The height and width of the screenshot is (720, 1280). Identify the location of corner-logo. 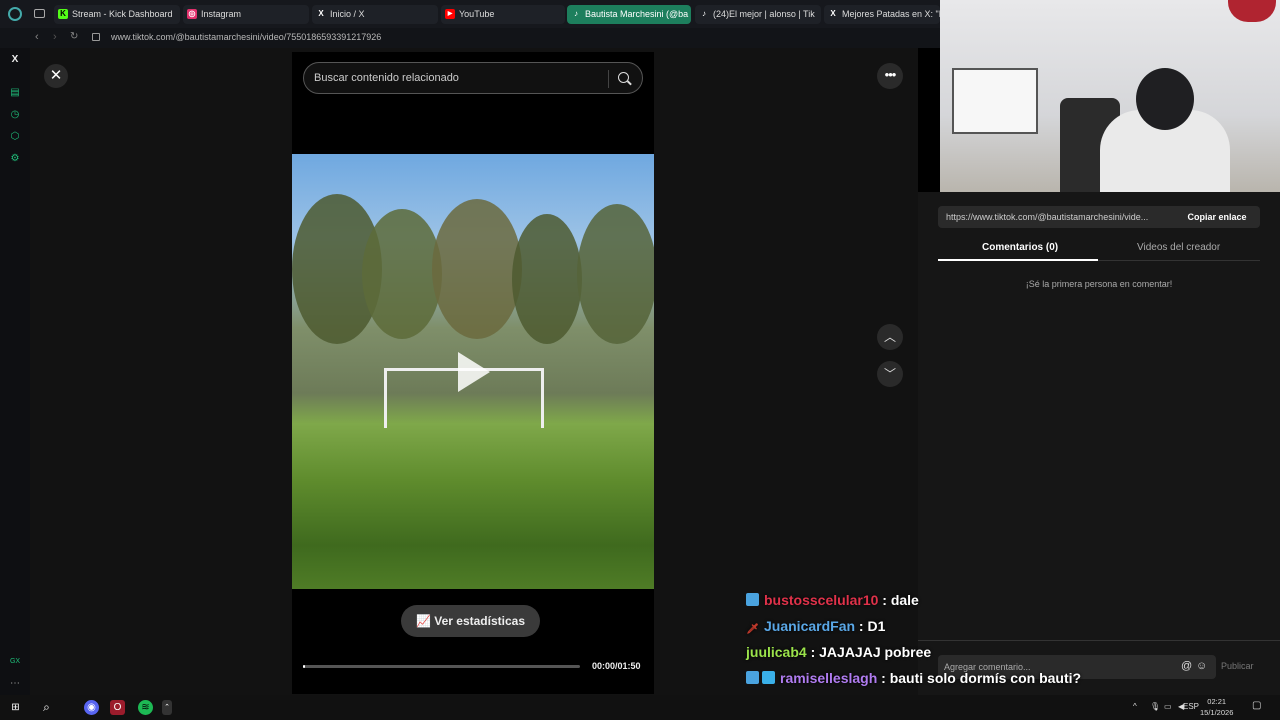
(1252, 11).